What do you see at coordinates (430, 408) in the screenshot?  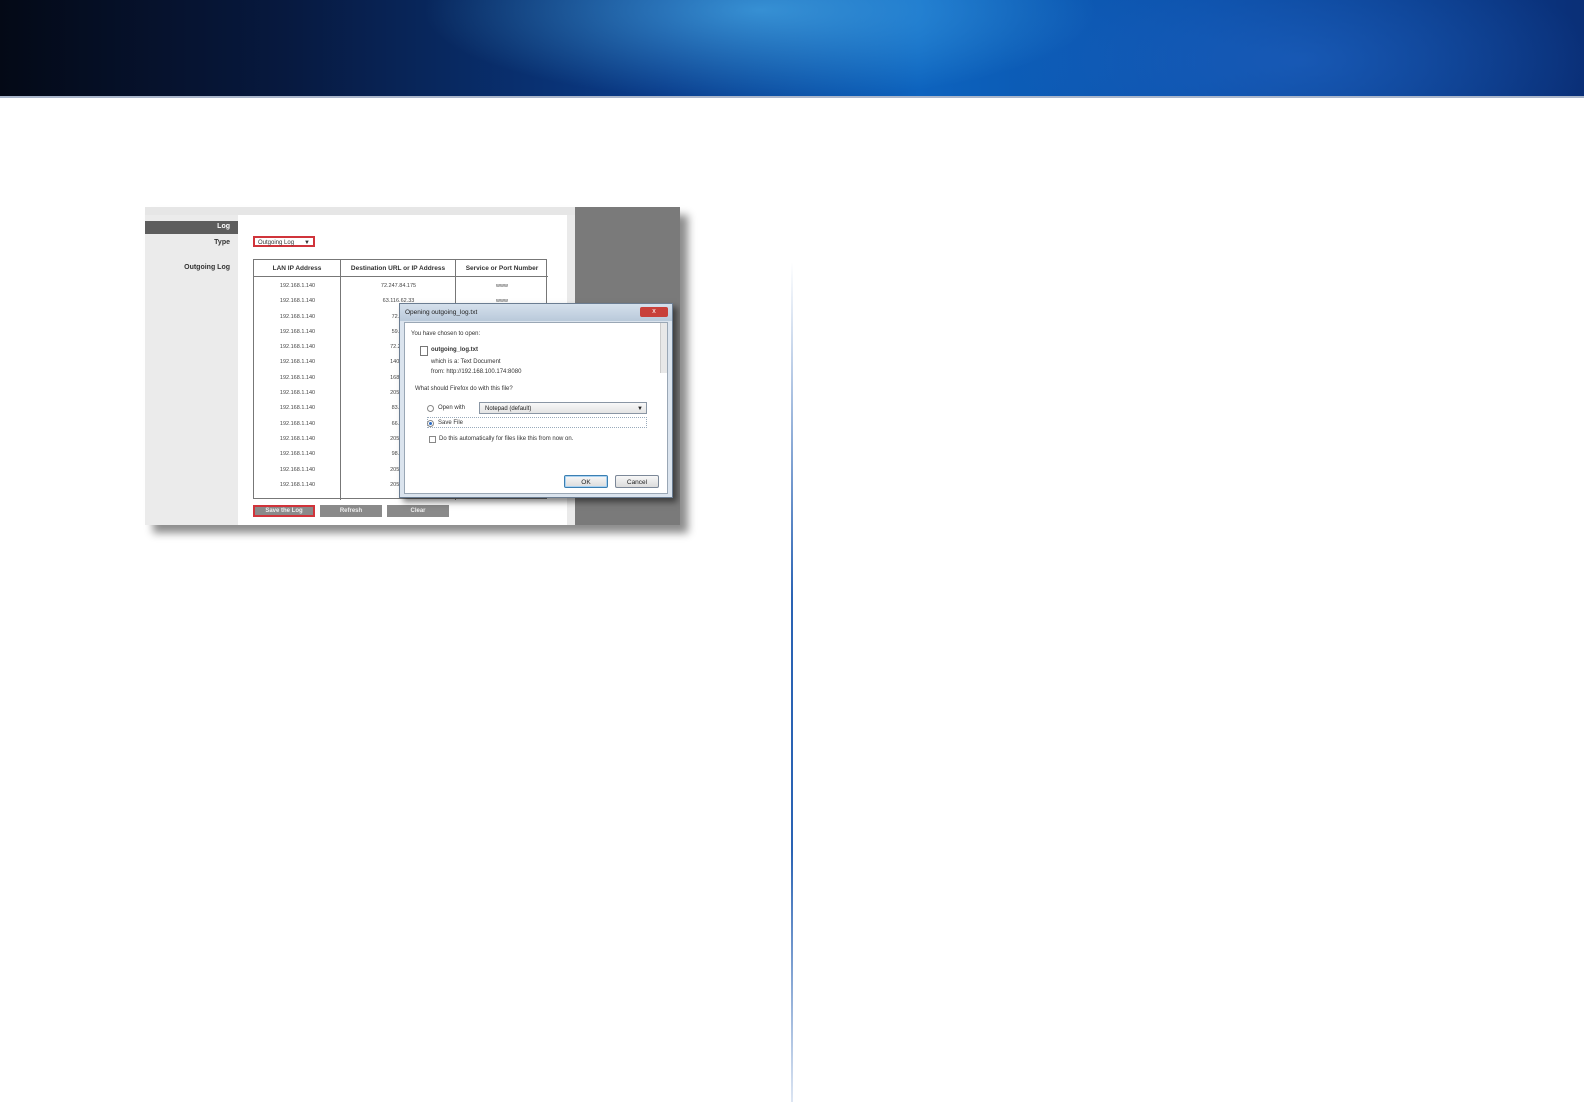 I see `open-with-radio` at bounding box center [430, 408].